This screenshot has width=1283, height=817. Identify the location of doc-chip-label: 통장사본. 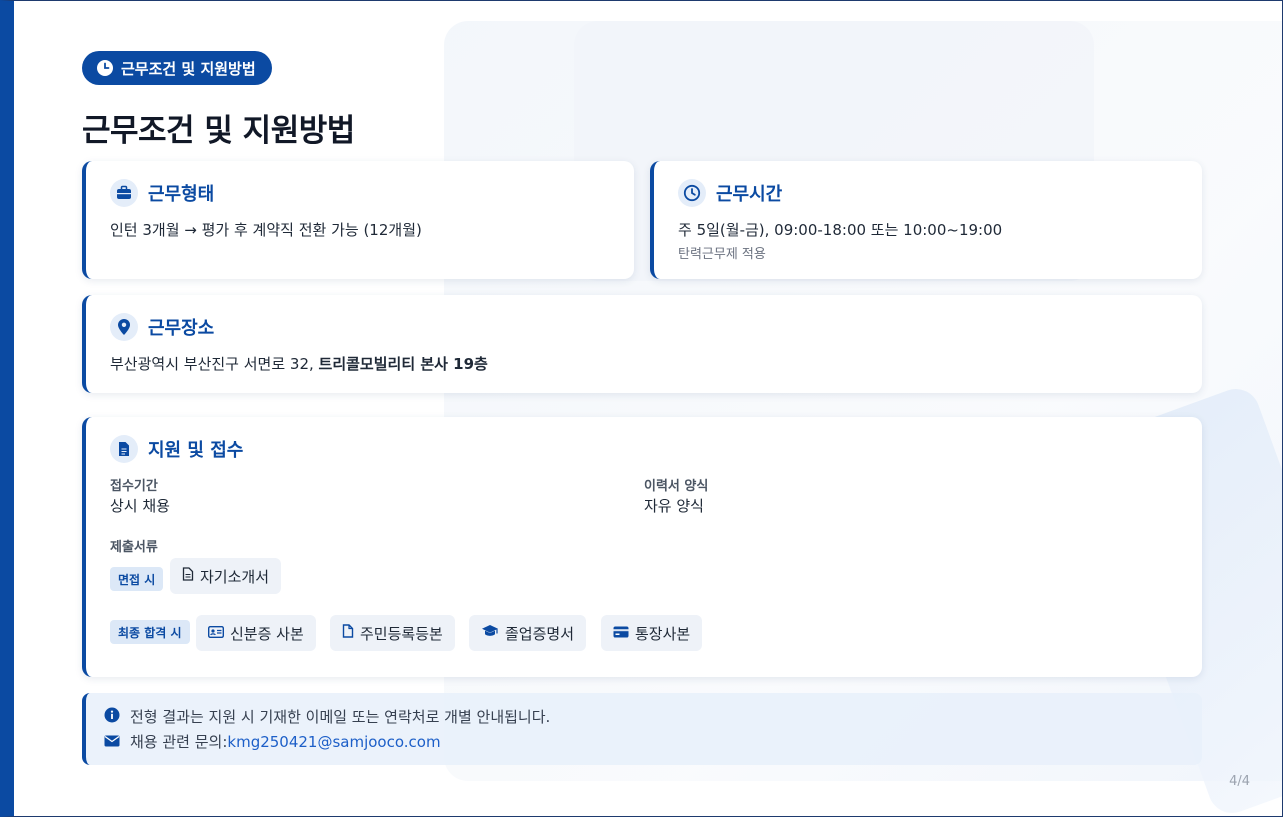
(663, 633).